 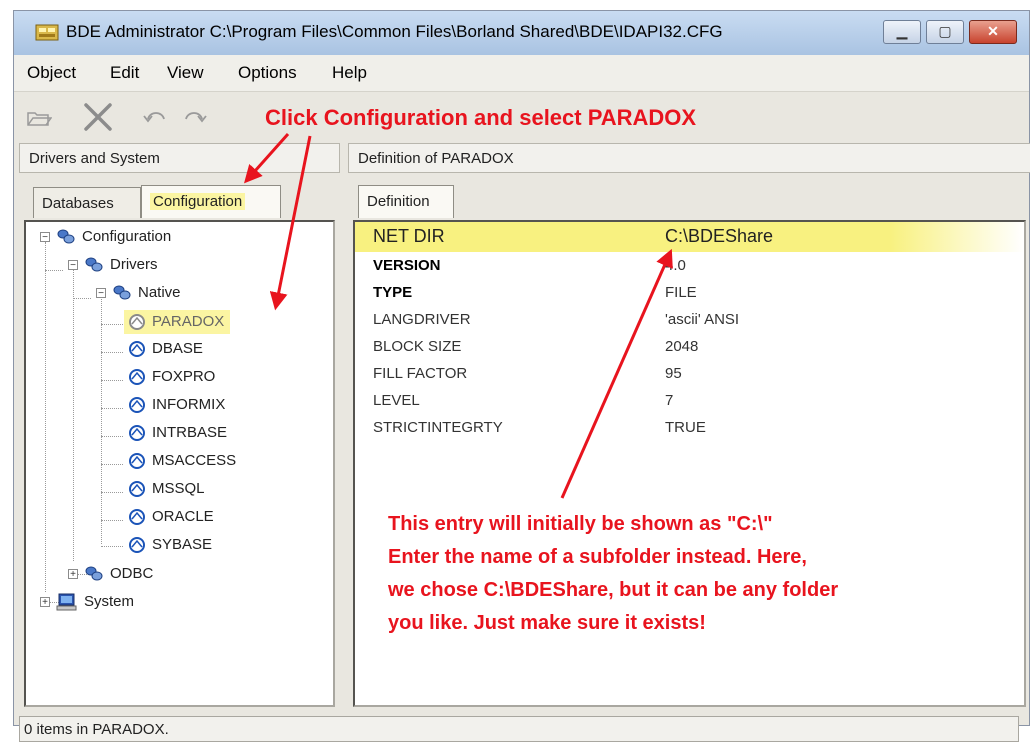 I want to click on tree-node-paradox: PARADOX, so click(x=177, y=322).